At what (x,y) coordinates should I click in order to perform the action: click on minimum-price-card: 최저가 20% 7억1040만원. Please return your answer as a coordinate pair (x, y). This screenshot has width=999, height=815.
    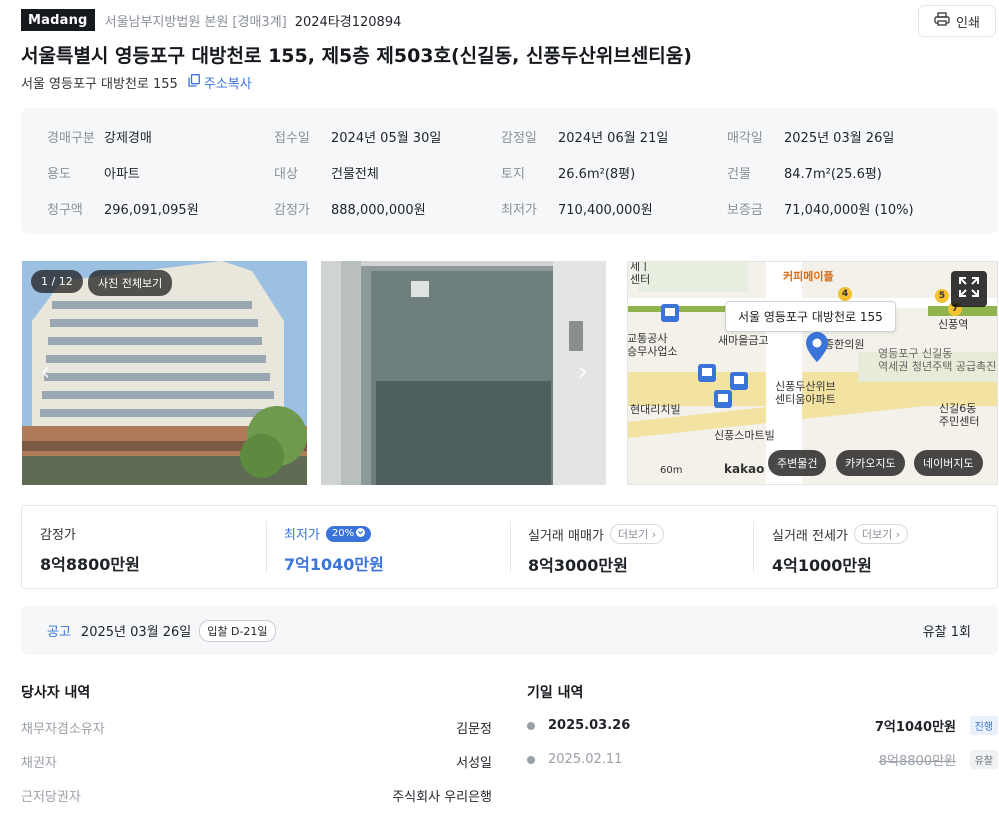
    Looking at the image, I should click on (334, 547).